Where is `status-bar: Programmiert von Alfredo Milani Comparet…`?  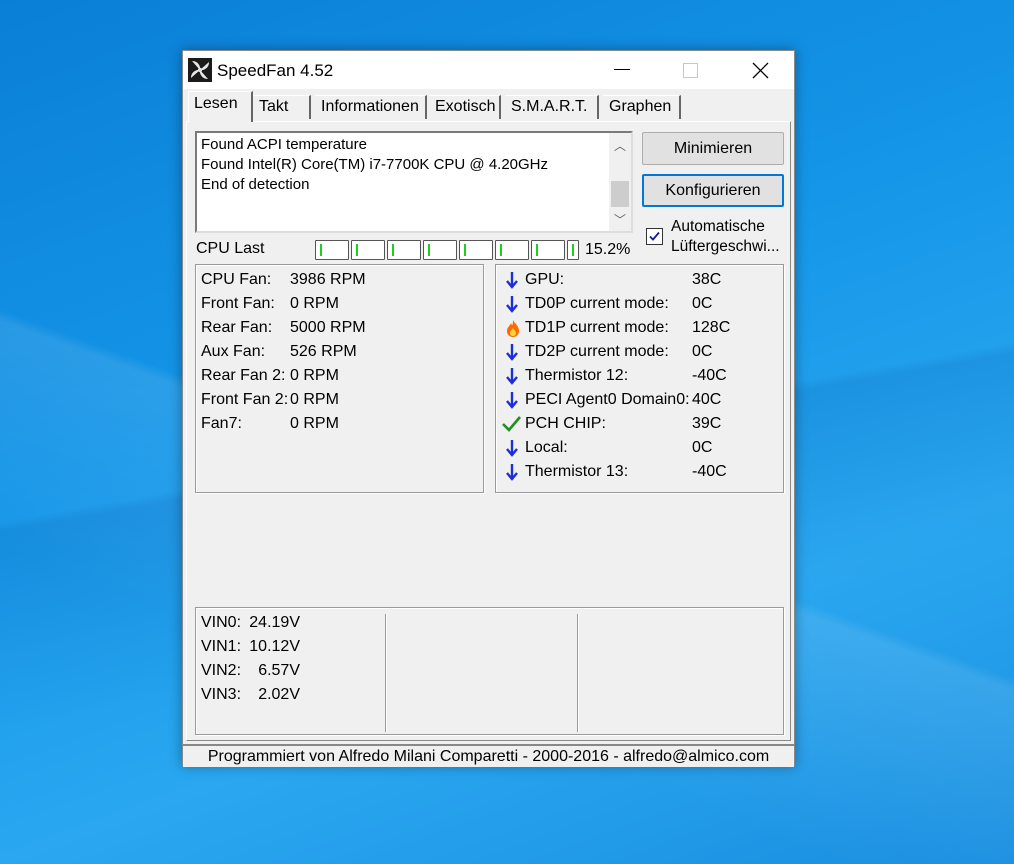
status-bar: Programmiert von Alfredo Milani Comparet… is located at coordinates (488, 755).